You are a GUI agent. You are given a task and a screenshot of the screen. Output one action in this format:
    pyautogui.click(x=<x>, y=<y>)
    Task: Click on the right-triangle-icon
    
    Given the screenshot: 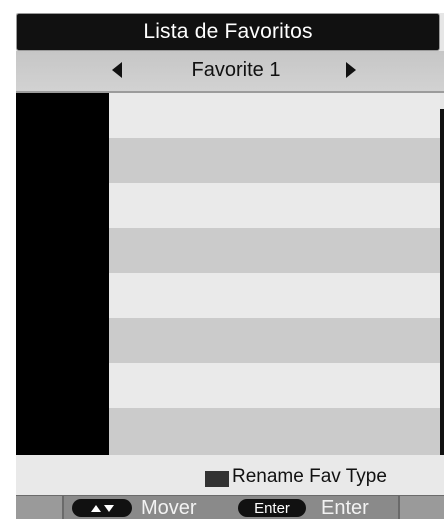 What is the action you would take?
    pyautogui.click(x=351, y=70)
    